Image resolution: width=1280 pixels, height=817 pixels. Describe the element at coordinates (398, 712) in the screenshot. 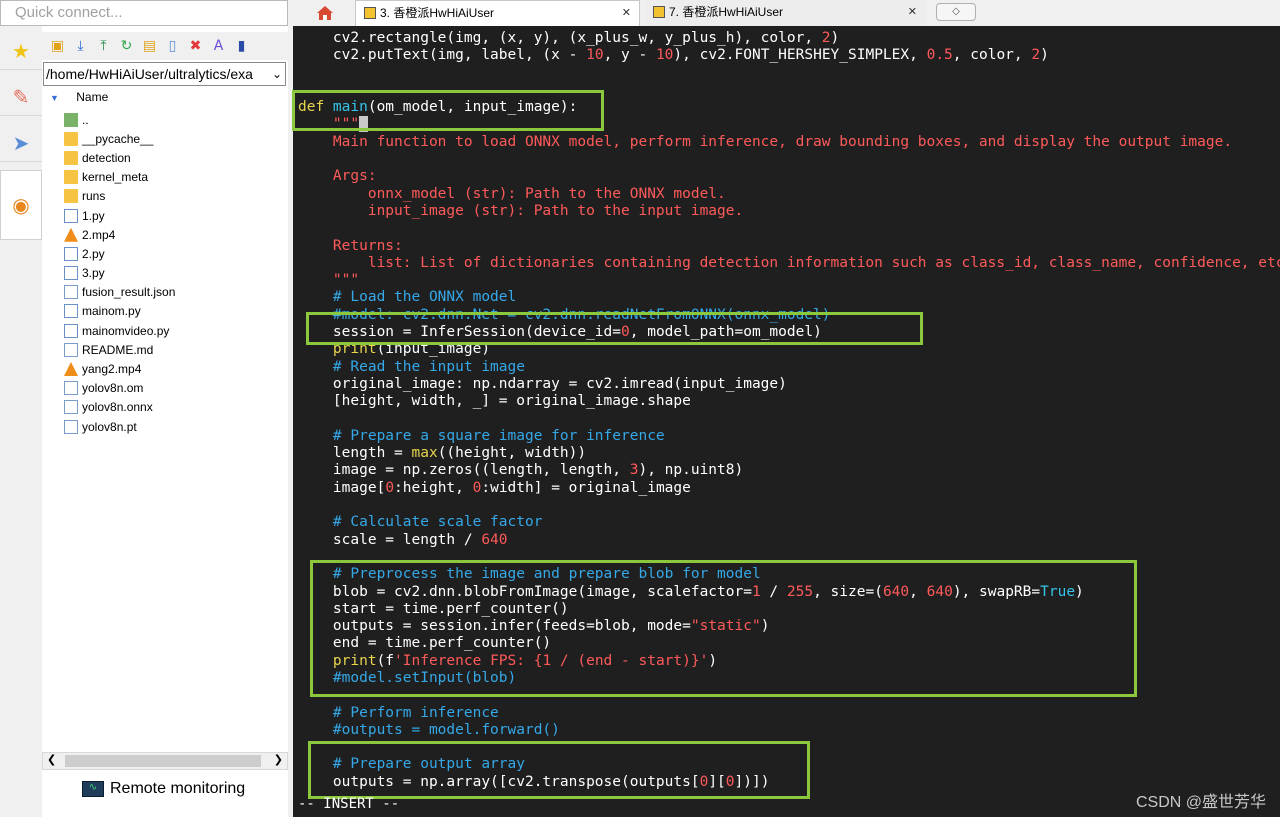

I see `code-token: # Perform inference` at that location.